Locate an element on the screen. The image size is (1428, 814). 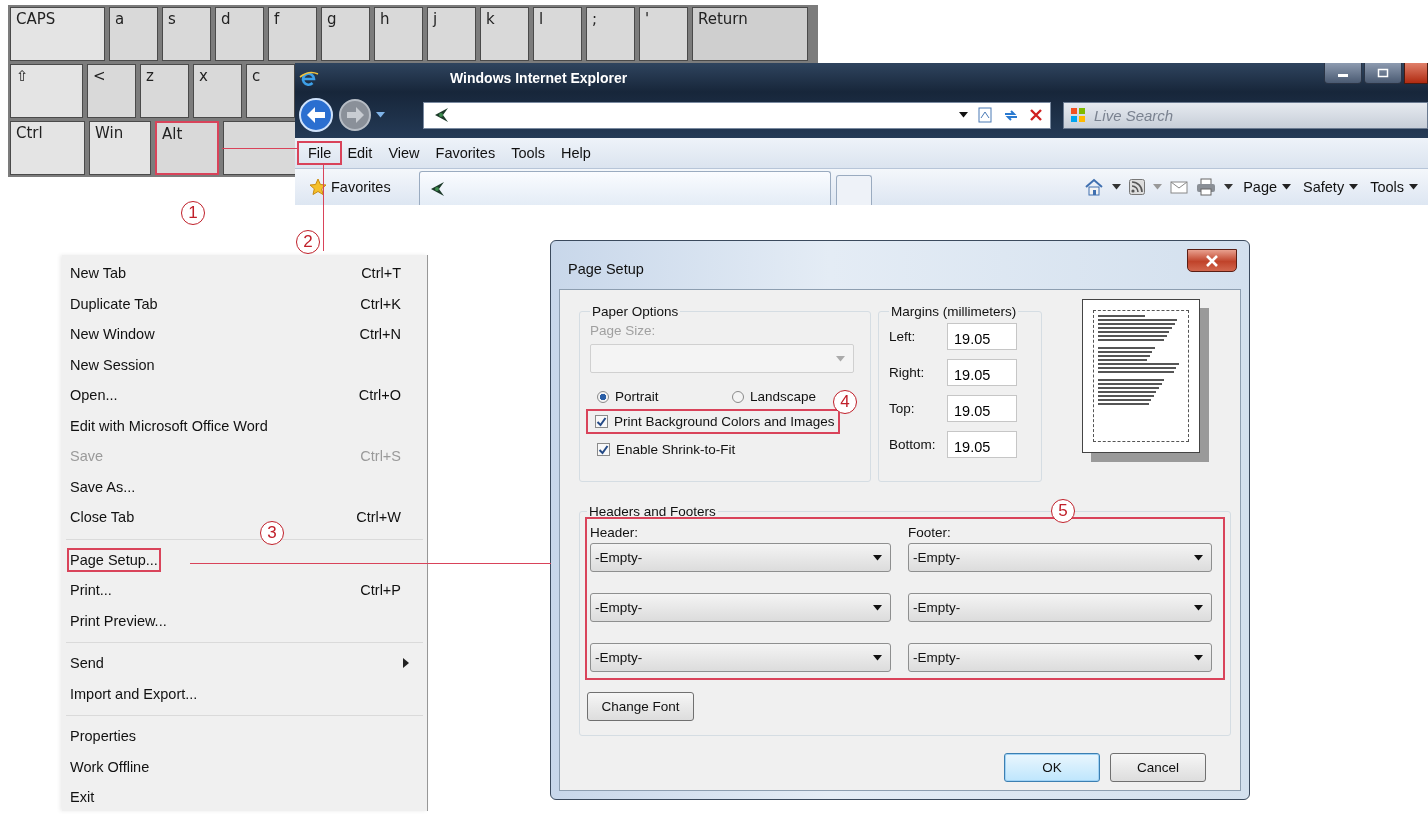
keyboard-key: CAPS is located at coordinates (57, 34).